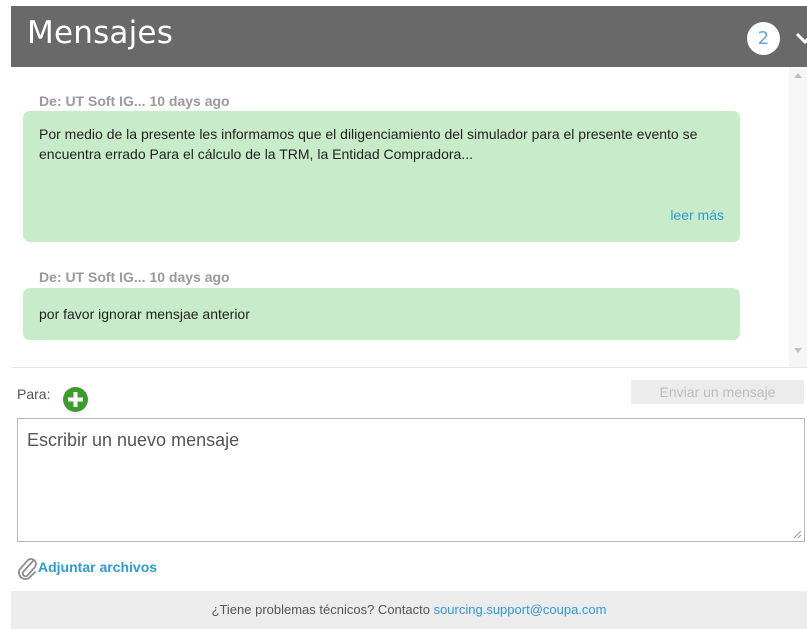 The height and width of the screenshot is (629, 807). What do you see at coordinates (322, 609) in the screenshot?
I see `footer-text: ¿Tiene problemas técnicos? Contacto` at bounding box center [322, 609].